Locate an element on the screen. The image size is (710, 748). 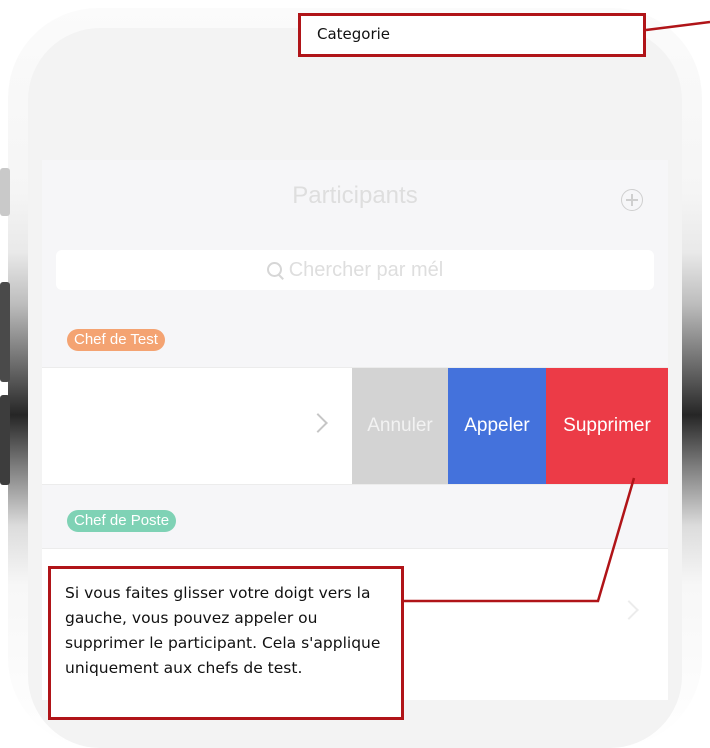
search-placeholder: Chercher par mél is located at coordinates (366, 269).